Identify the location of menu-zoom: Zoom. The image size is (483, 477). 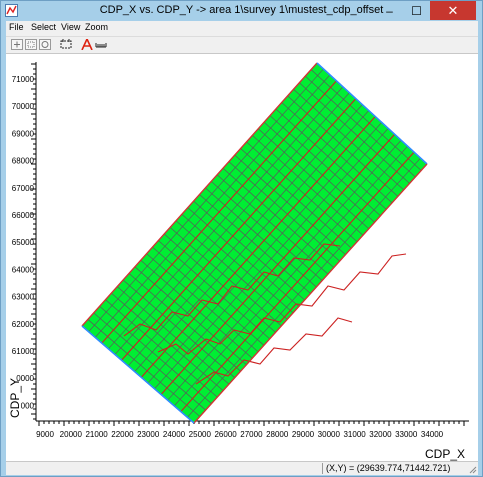
(96, 27).